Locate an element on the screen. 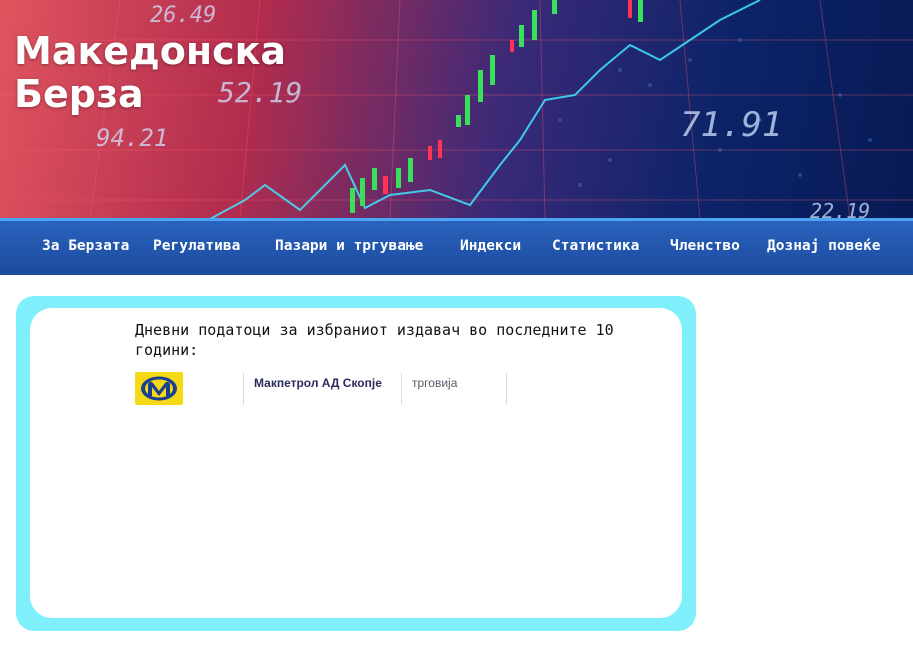 The height and width of the screenshot is (656, 913). makpetrol-logo-icon is located at coordinates (159, 388).